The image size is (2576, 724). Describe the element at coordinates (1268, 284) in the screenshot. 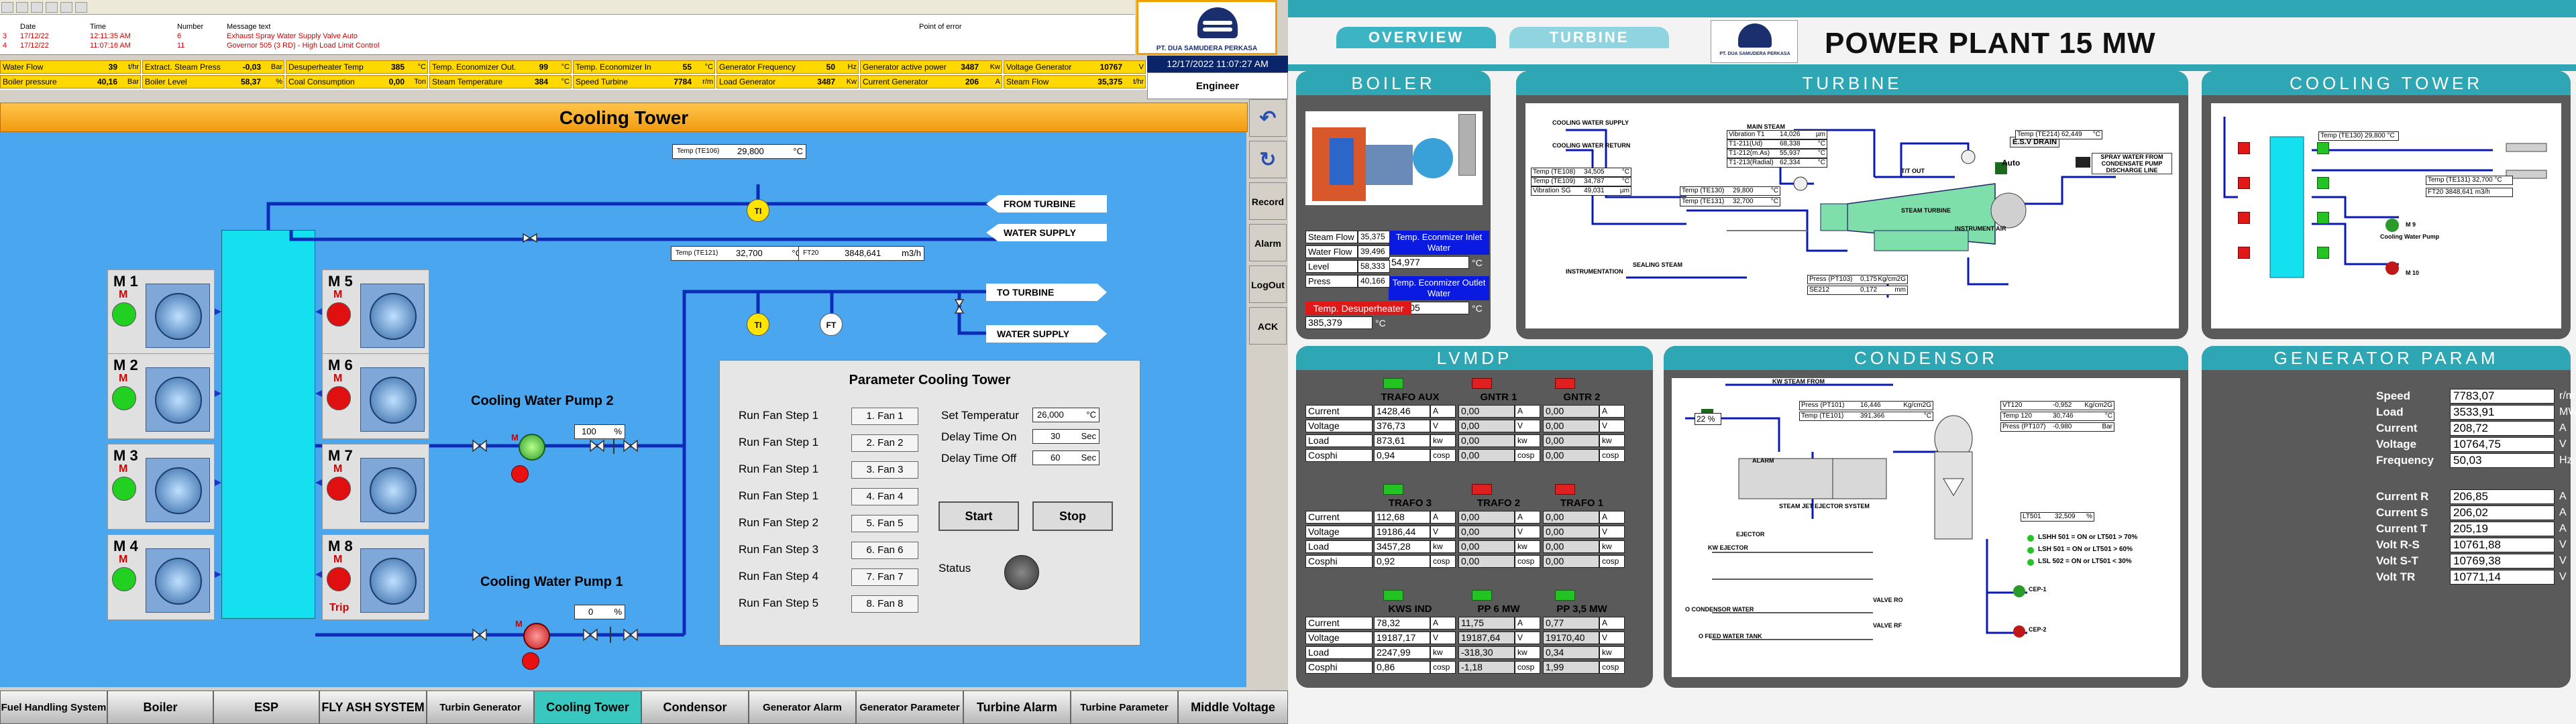

I see `logout-button: LogOut` at that location.